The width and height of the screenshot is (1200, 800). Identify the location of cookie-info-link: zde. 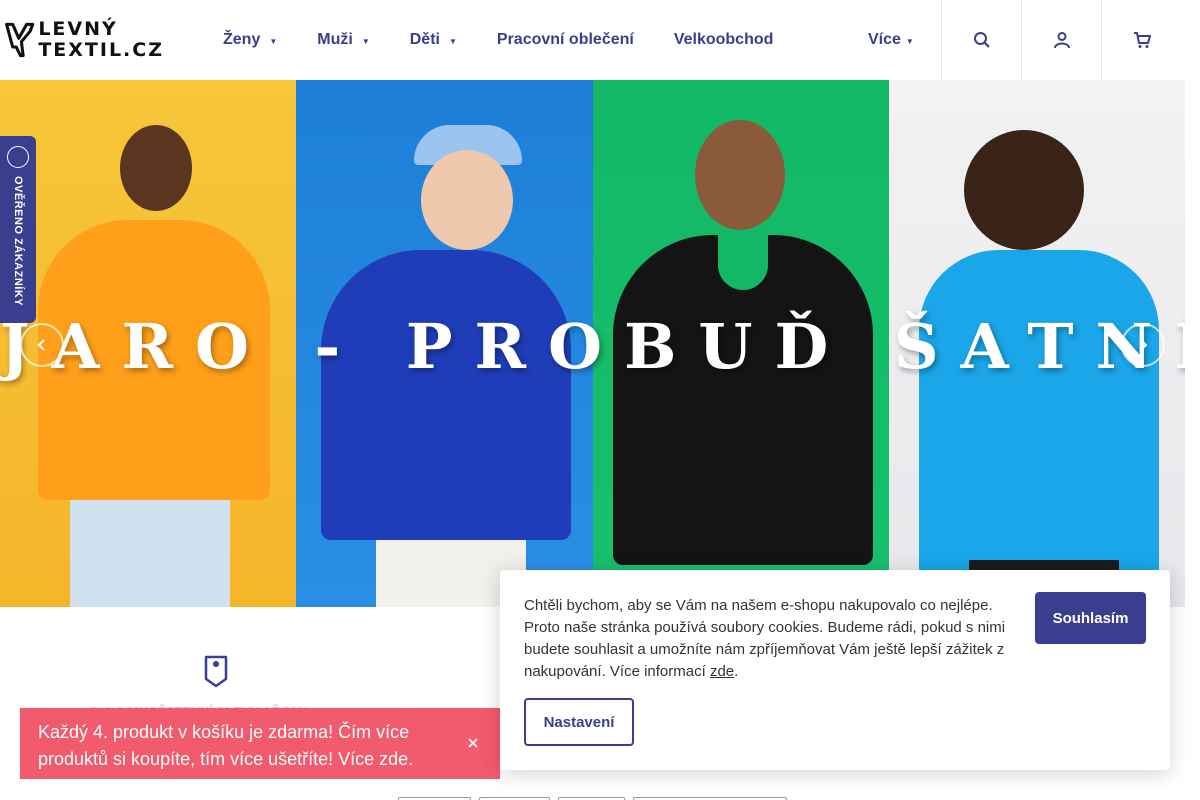
(722, 671).